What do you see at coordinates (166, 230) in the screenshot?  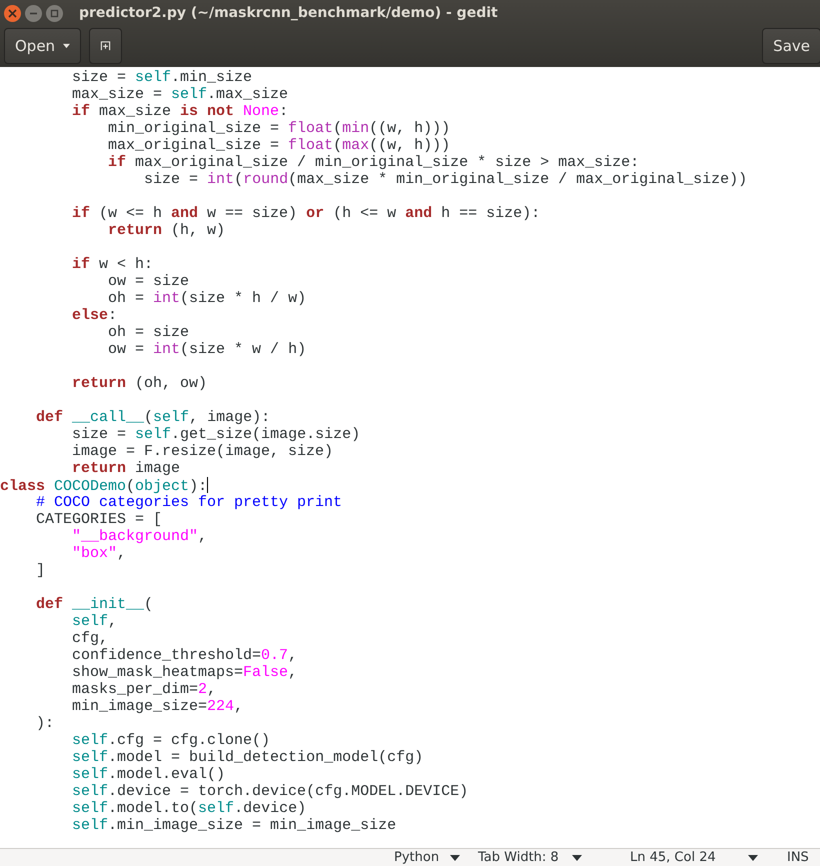 I see `code-line: return (h, w)` at bounding box center [166, 230].